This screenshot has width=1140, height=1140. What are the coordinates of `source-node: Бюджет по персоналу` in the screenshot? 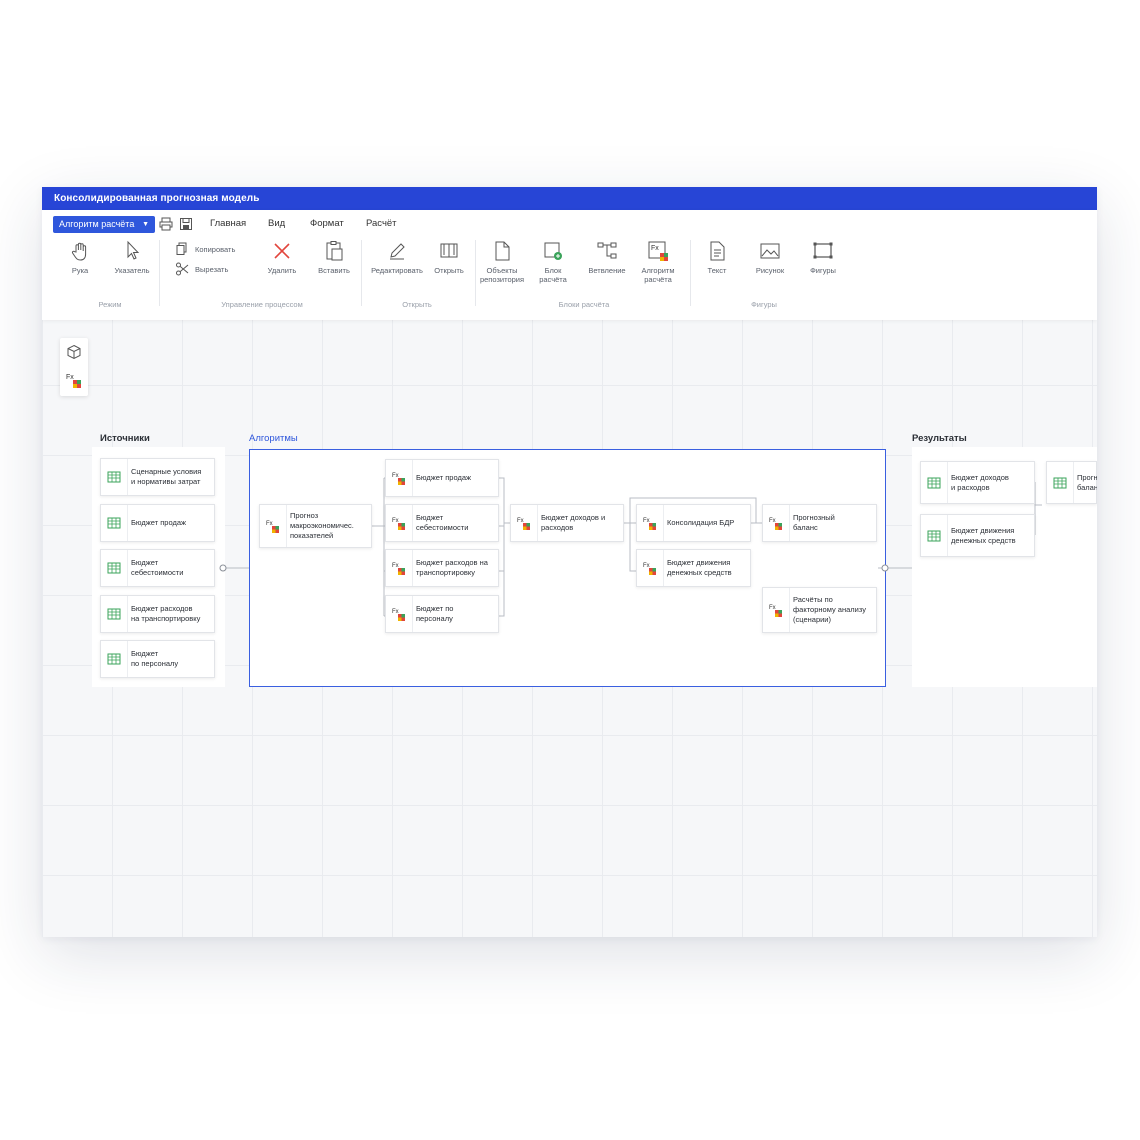 It's located at (157, 659).